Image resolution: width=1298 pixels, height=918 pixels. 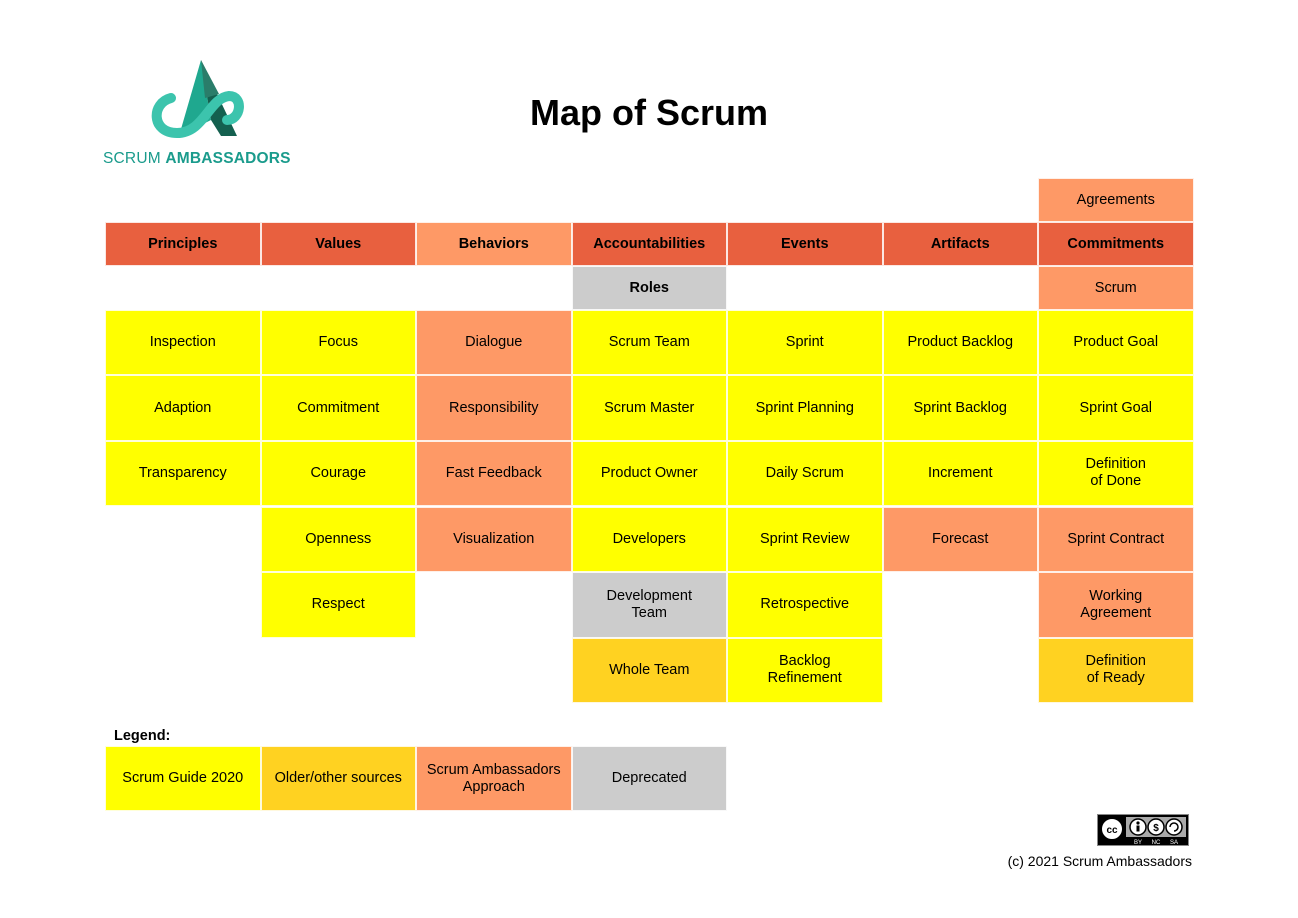 I want to click on map-cell-sprint-review: Sprint Review, so click(x=805, y=539).